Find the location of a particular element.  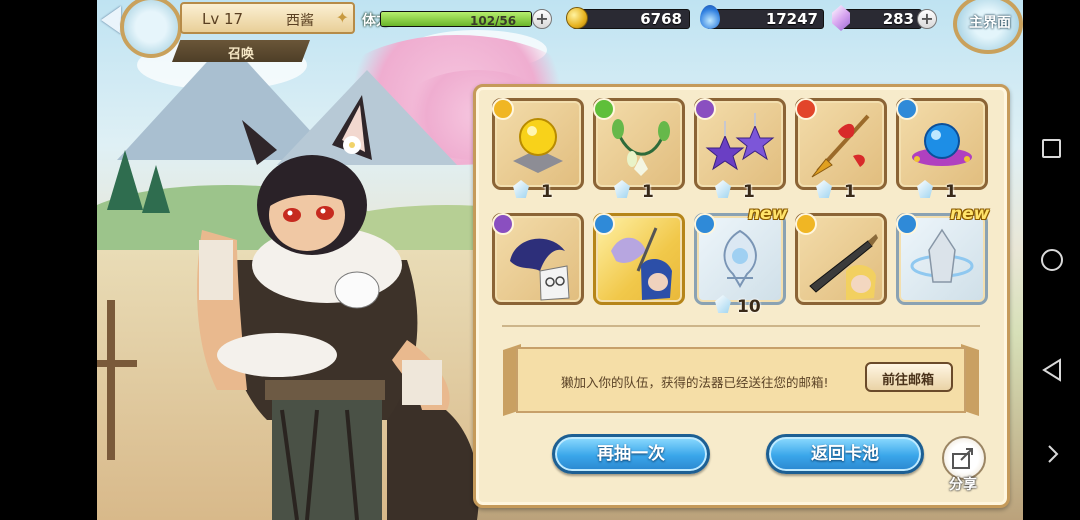

player-level: Lv 17 is located at coordinates (223, 19).